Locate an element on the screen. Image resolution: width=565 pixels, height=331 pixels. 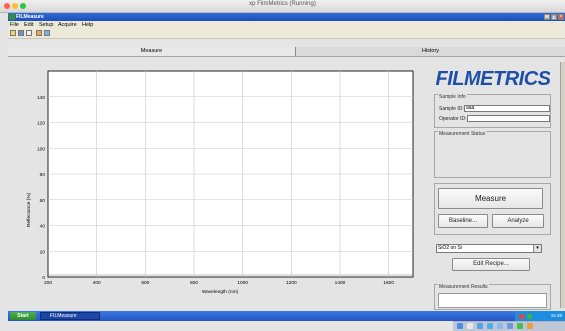
menu-bar: File Edit Setup Acquire Help is located at coordinates (286, 25).